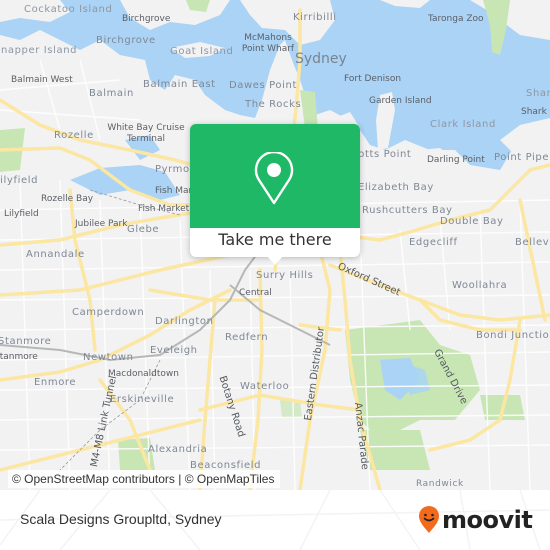  What do you see at coordinates (535, 112) in the screenshot?
I see `map-label-shark-island: Shark Is` at bounding box center [535, 112].